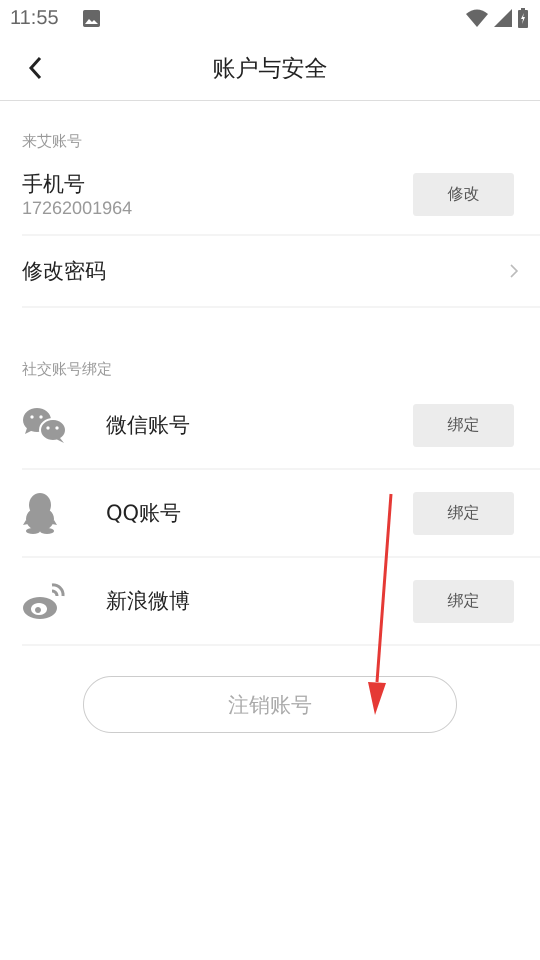 The width and height of the screenshot is (540, 960). I want to click on battery-icon, so click(523, 18).